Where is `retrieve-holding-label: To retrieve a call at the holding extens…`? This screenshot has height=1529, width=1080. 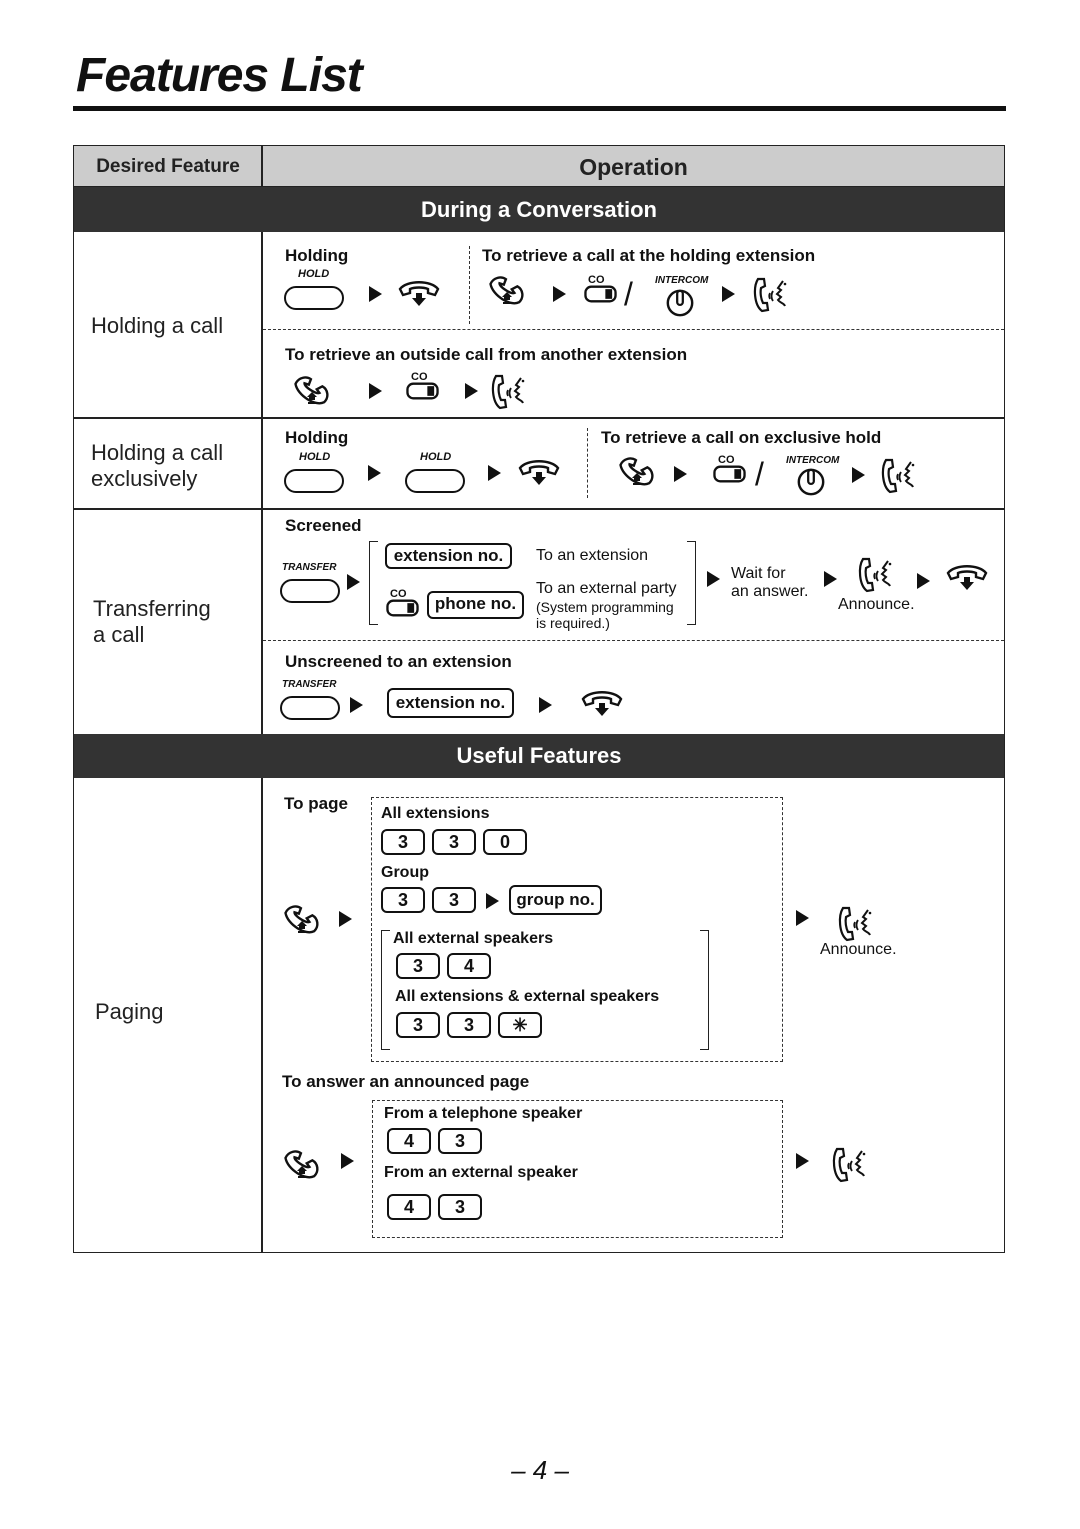
retrieve-holding-label: To retrieve a call at the holding extens… is located at coordinates (649, 255).